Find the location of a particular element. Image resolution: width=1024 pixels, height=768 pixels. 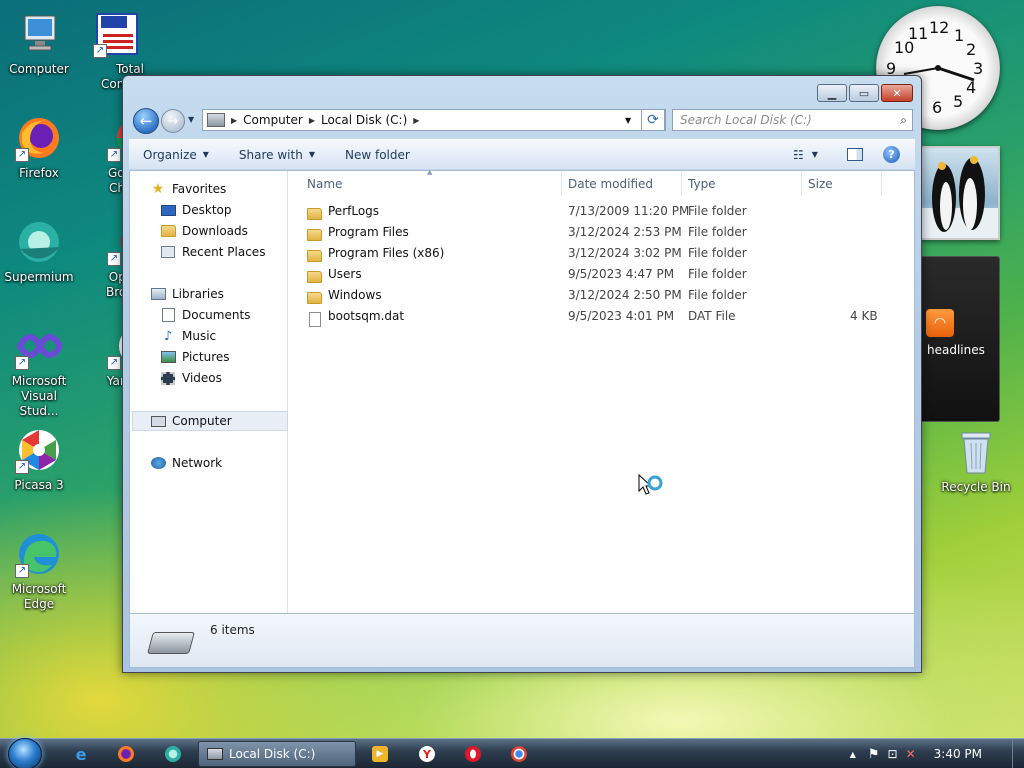

taskbar-task-local-disk: Local Disk (C:) is located at coordinates (277, 754).